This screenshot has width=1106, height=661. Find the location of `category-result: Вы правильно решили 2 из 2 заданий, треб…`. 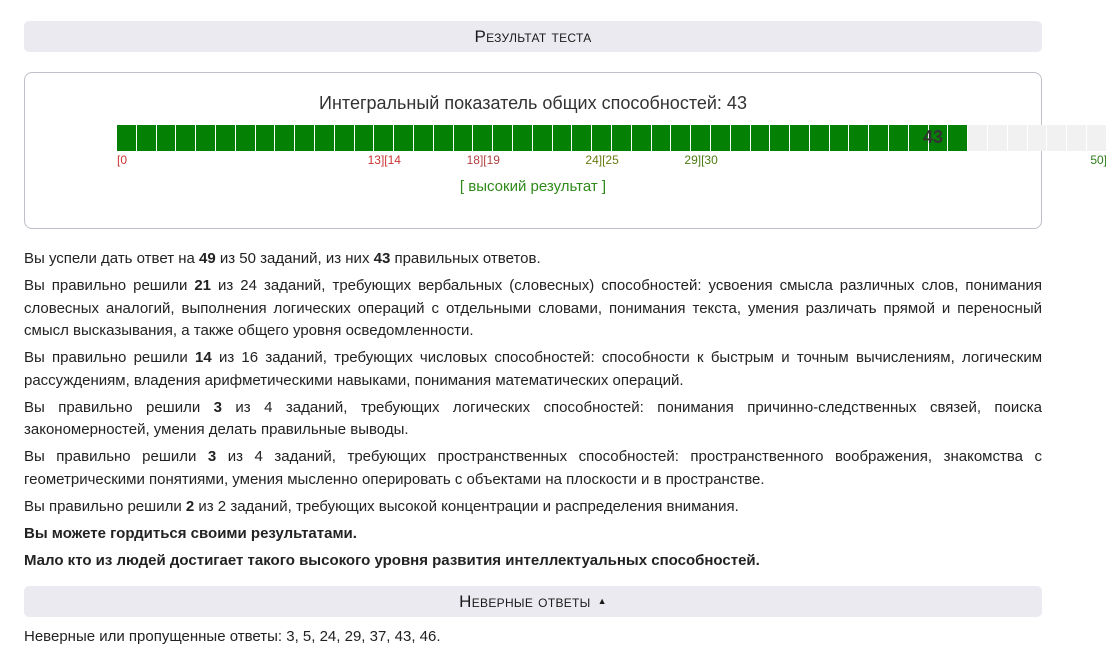

category-result: Вы правильно решили 2 из 2 заданий, треб… is located at coordinates (533, 507).